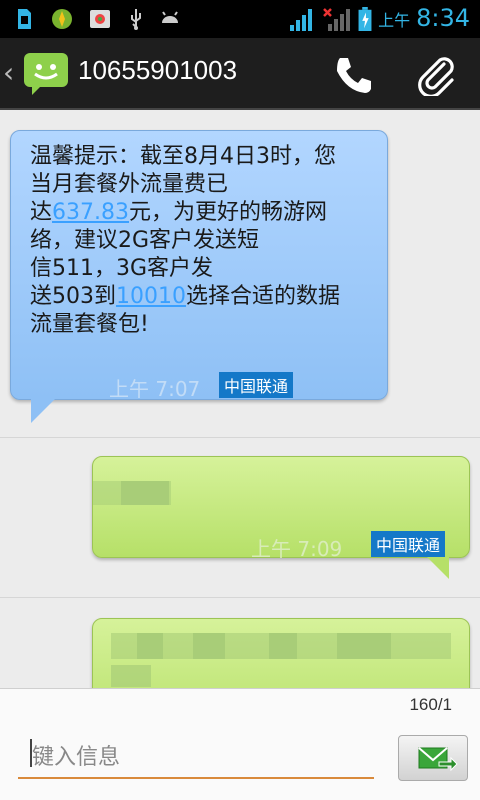 The width and height of the screenshot is (480, 800). I want to click on message-line: 达637.83元，为更好的畅游网, so click(202, 213).